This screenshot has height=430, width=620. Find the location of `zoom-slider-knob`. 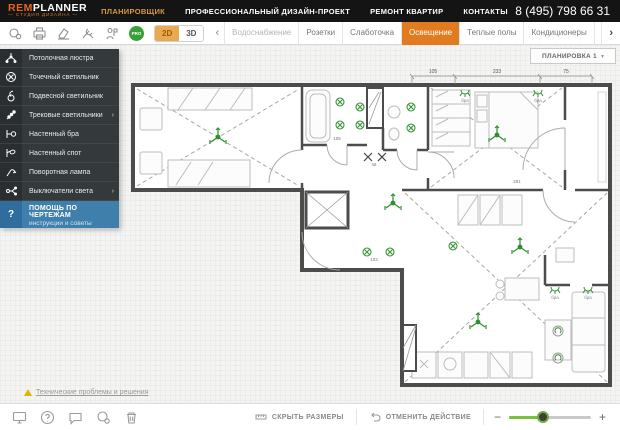

zoom-slider-knob is located at coordinates (542, 417).